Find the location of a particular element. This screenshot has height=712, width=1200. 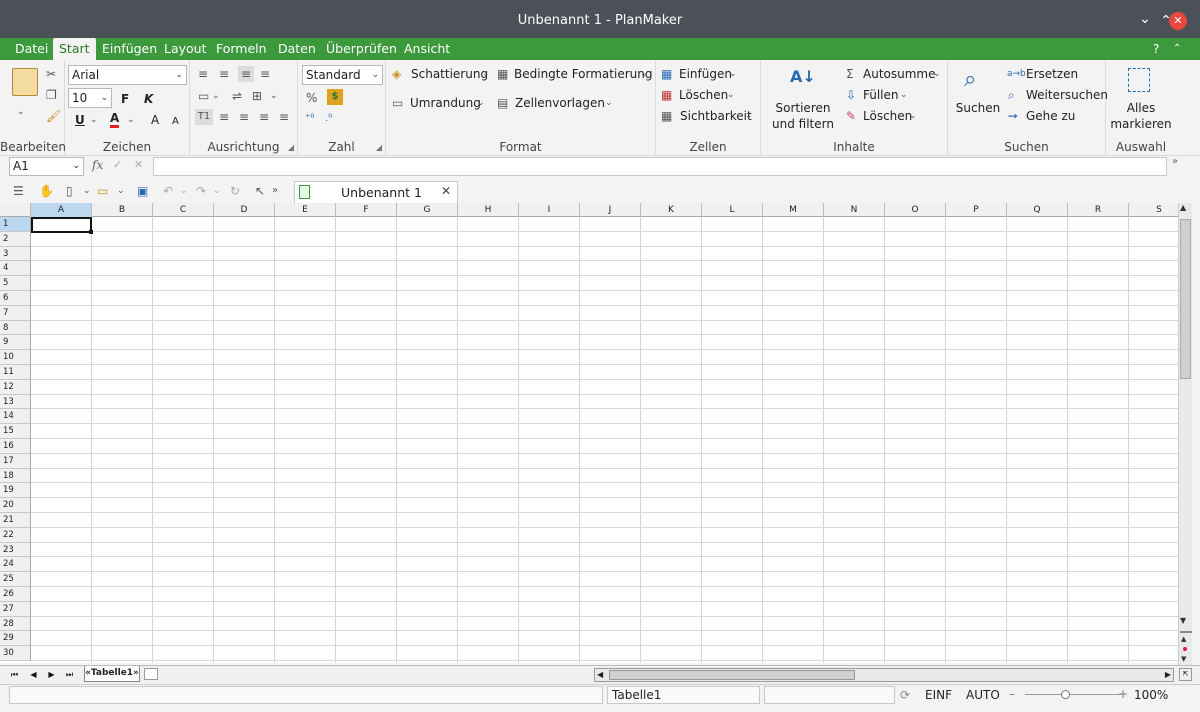

font-size-select: 10 ⌄ is located at coordinates (90, 98).